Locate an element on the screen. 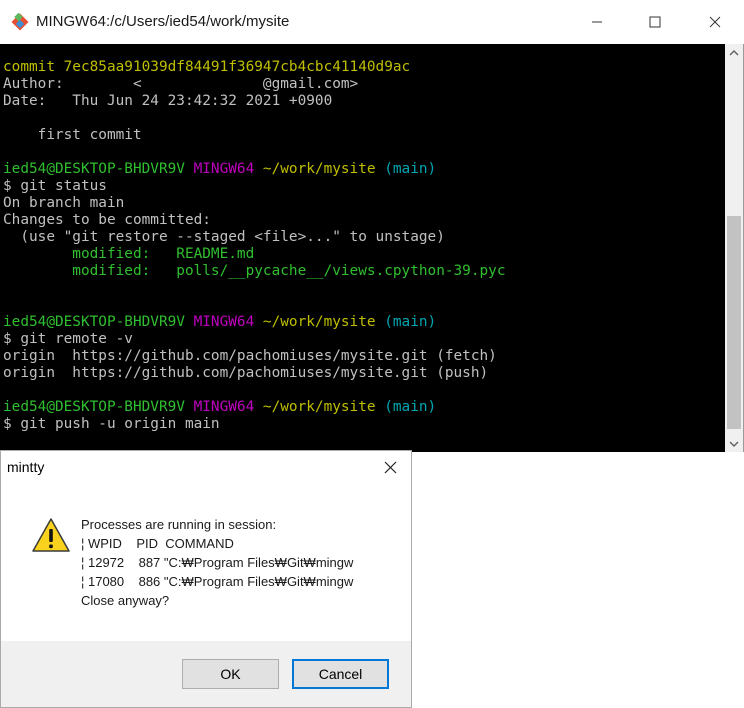 The image size is (744, 708). terminal-line: modified: README.md is located at coordinates (128, 254).